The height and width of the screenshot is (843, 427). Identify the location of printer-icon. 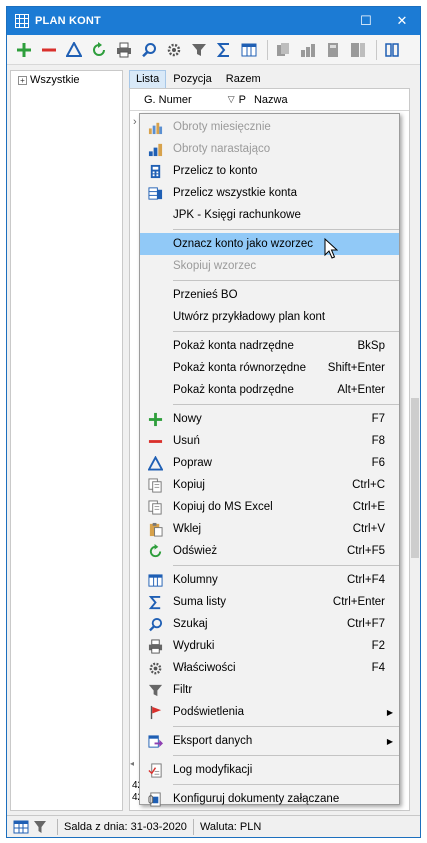
(124, 50).